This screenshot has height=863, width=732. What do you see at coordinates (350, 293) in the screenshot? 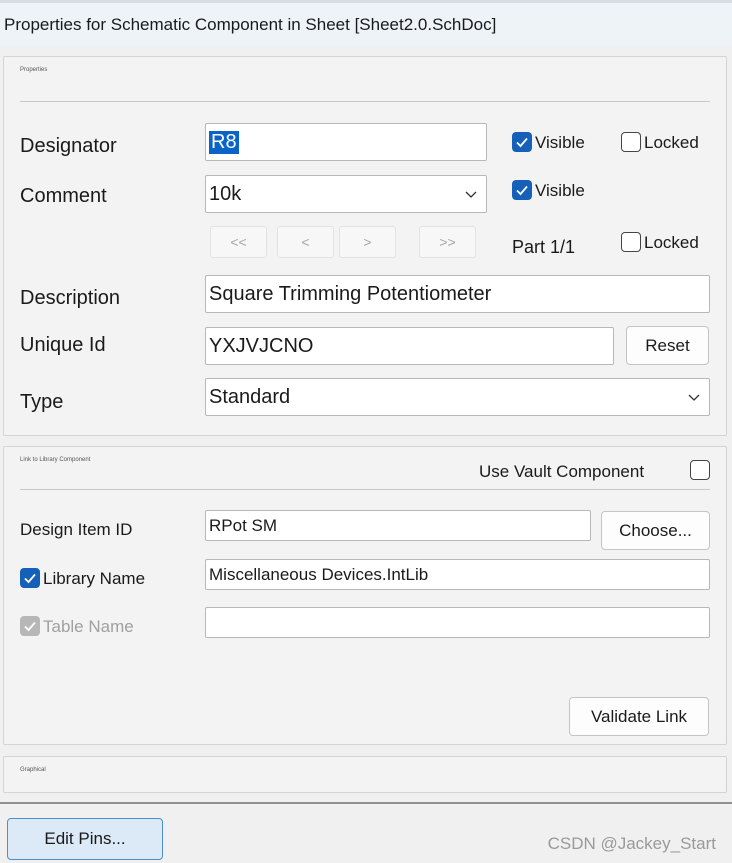
I see `description-value: Square Trimming Potentiometer` at bounding box center [350, 293].